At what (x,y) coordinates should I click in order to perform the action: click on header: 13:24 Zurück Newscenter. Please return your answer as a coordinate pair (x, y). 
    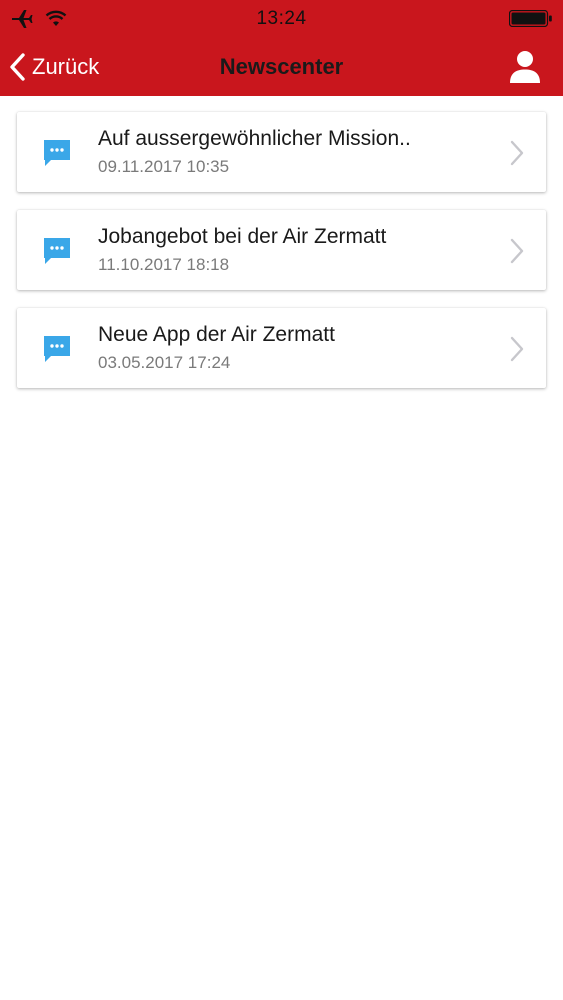
    Looking at the image, I should click on (281, 48).